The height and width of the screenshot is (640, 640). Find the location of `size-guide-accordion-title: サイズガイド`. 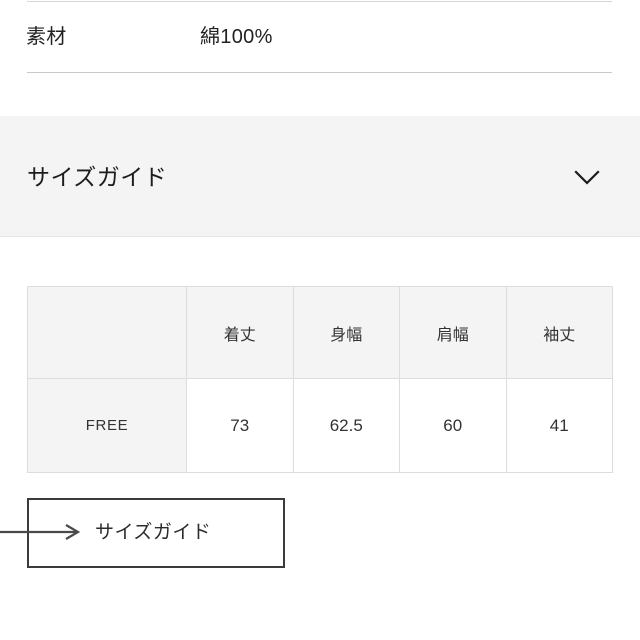

size-guide-accordion-title: サイズガイド is located at coordinates (97, 177).